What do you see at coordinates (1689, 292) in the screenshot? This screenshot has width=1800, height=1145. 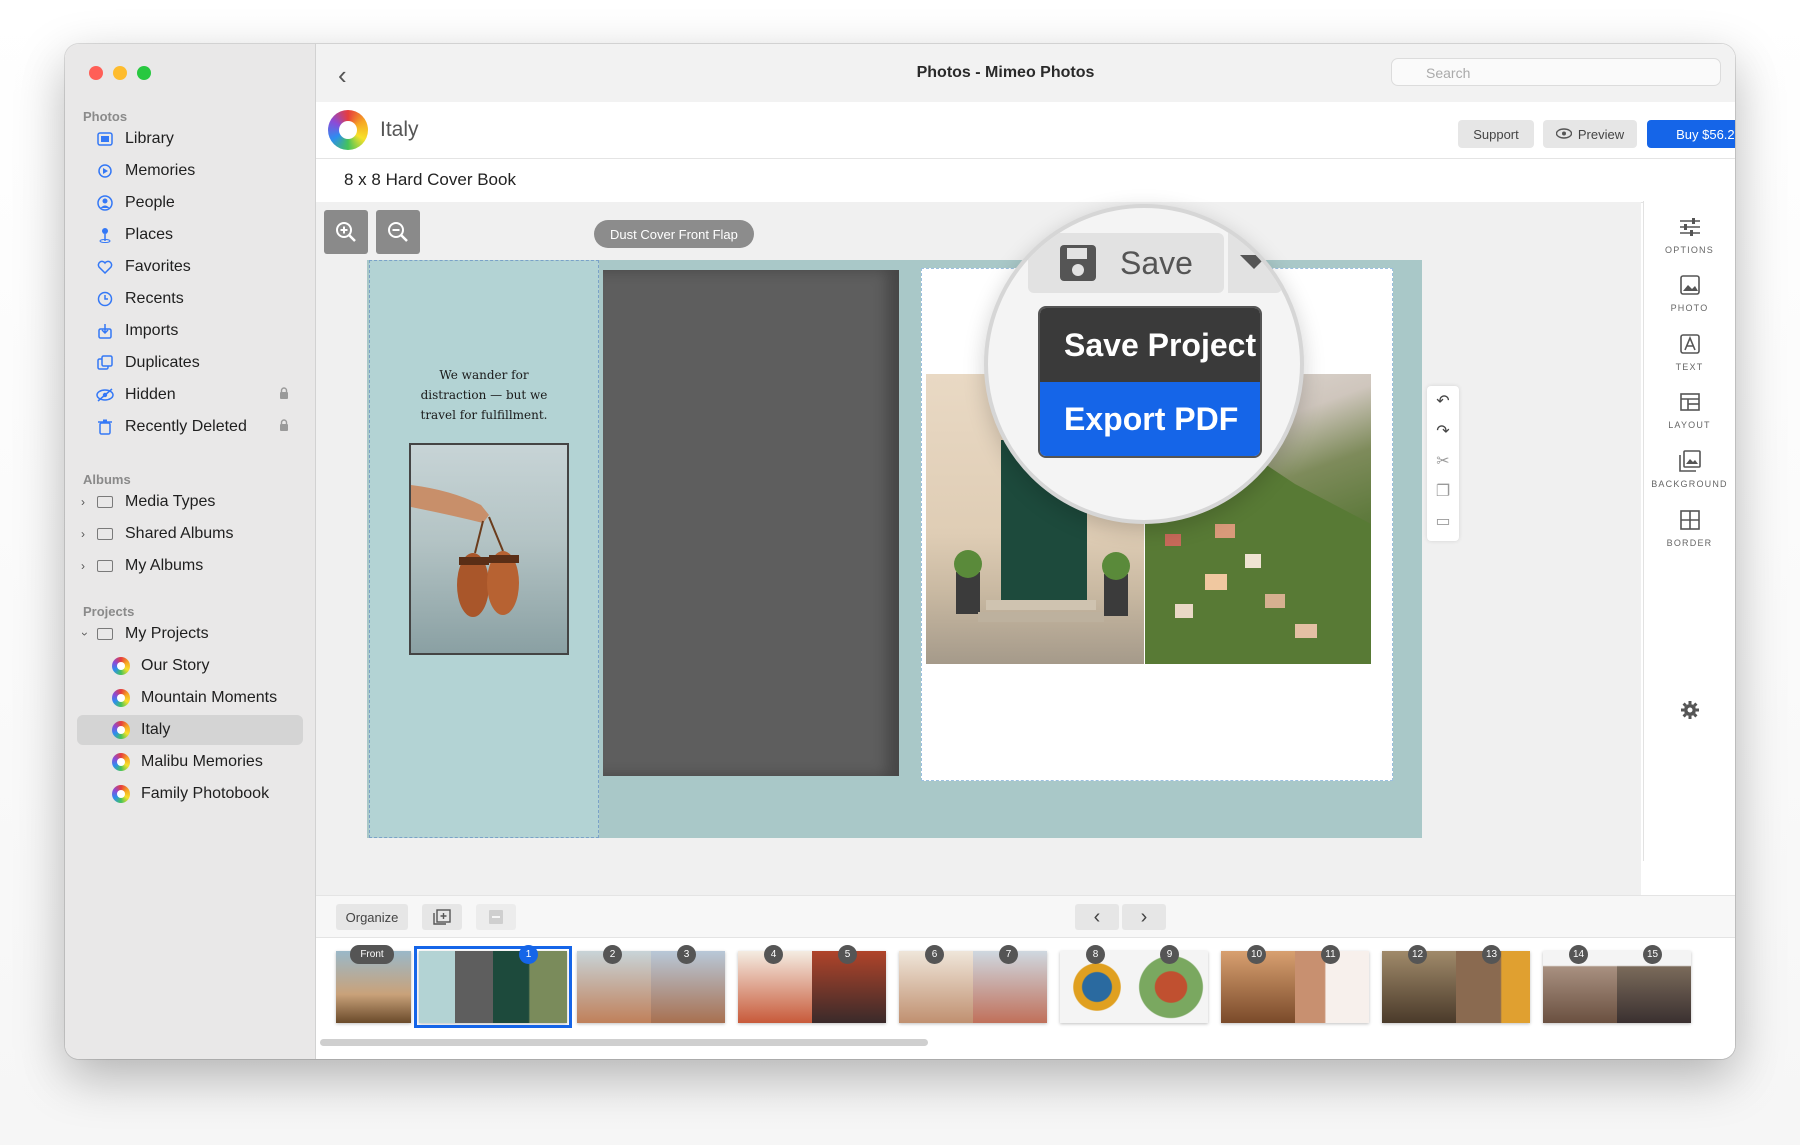 I see `tool-photo: PHOTO` at bounding box center [1689, 292].